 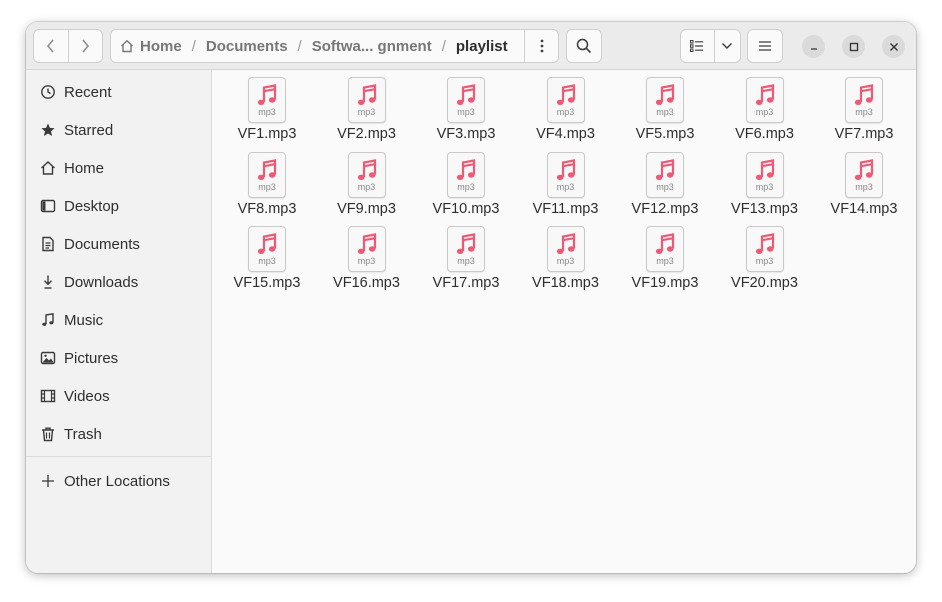 I want to click on file-item: mp3 VF4.mp3, so click(x=566, y=113).